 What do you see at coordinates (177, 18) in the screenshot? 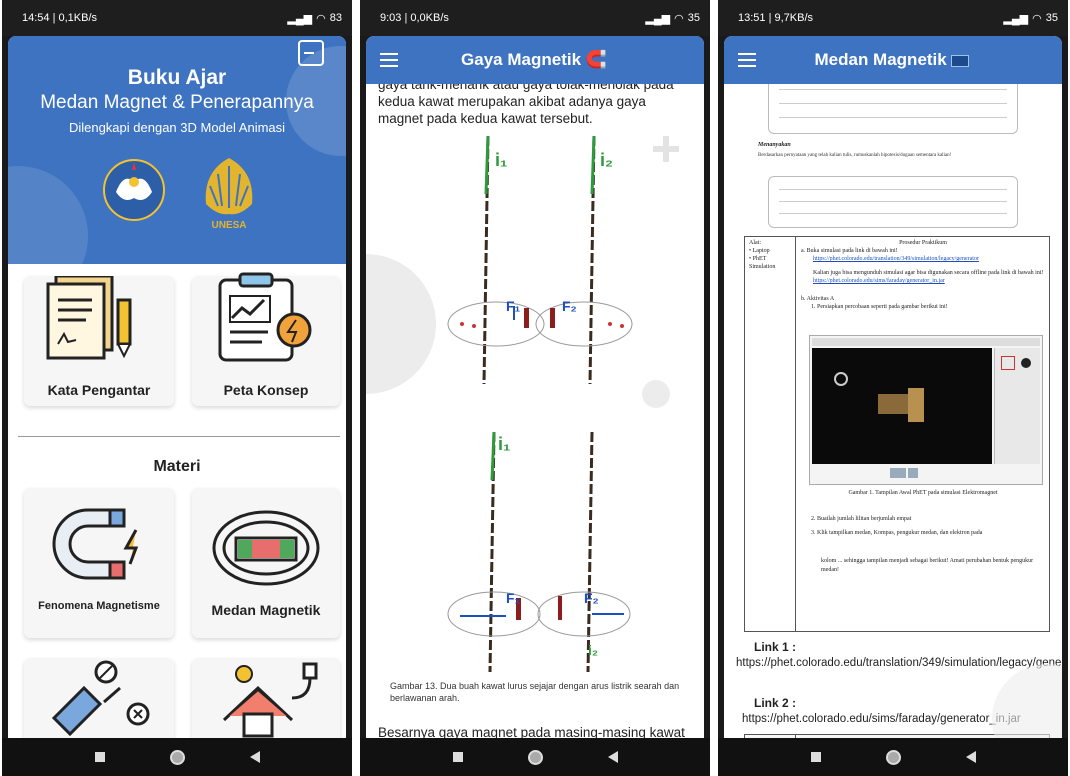
I see `status-bar: 14:54 | 0,1KB/s ▂▄▆ ◠ 83` at bounding box center [177, 18].